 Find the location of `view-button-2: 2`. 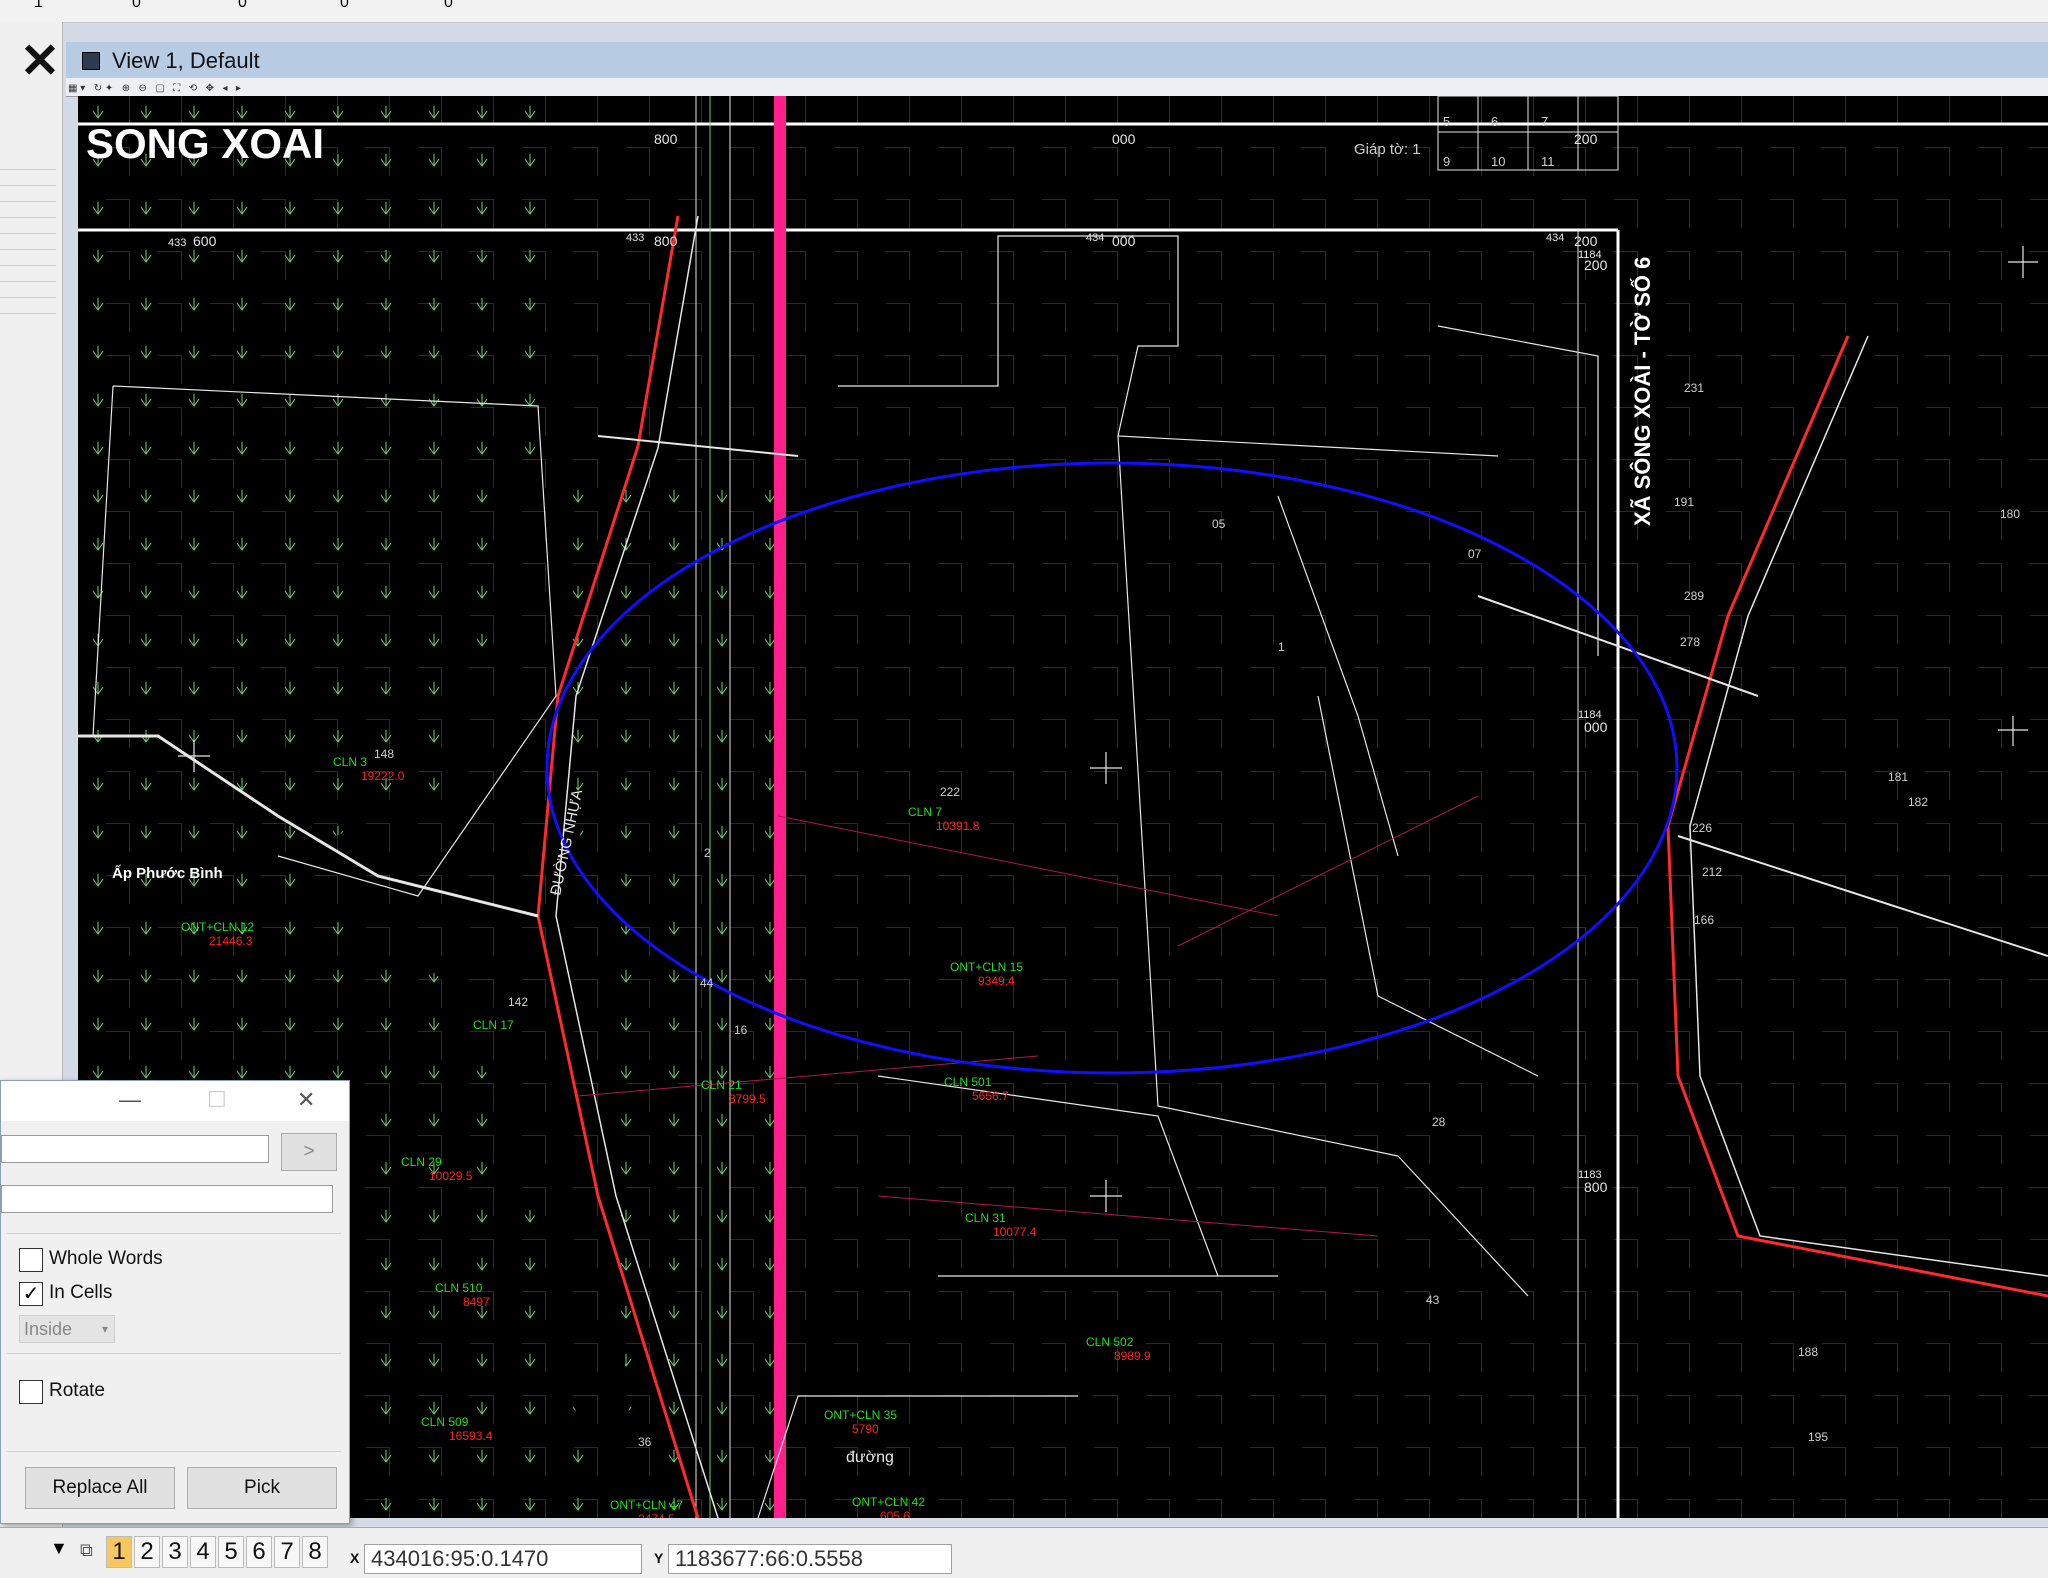

view-button-2: 2 is located at coordinates (147, 1552).